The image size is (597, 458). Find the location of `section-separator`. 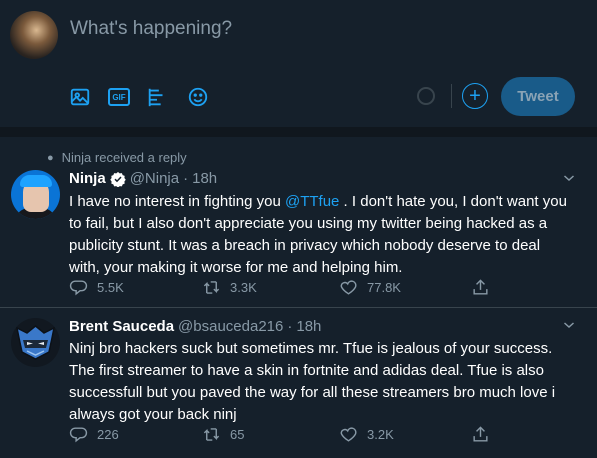

section-separator is located at coordinates (298, 132).